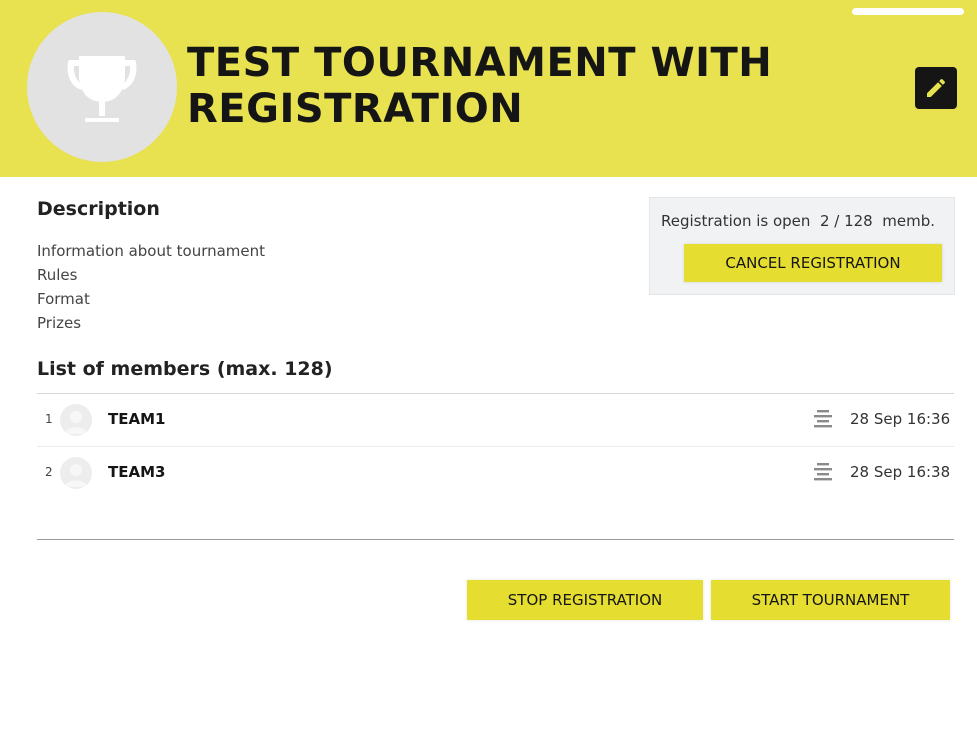 This screenshot has height=749, width=977. Describe the element at coordinates (185, 369) in the screenshot. I see `members-heading: List of members (max. 128)` at that location.